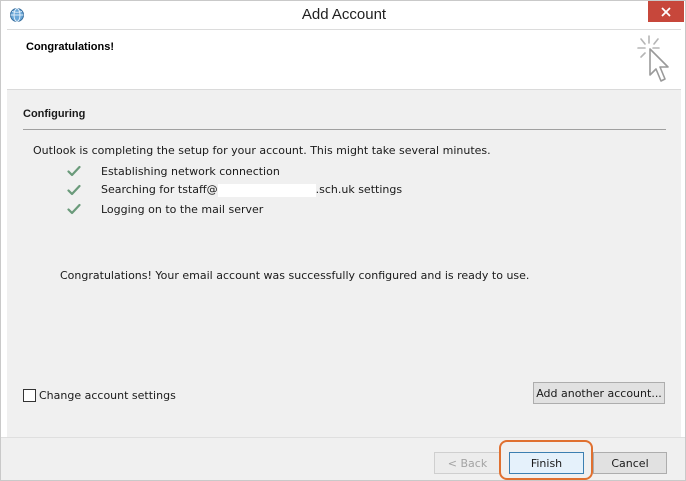 This screenshot has height=481, width=686. I want to click on step-label: Searching for tstaff@ .sch.uk settings, so click(251, 190).